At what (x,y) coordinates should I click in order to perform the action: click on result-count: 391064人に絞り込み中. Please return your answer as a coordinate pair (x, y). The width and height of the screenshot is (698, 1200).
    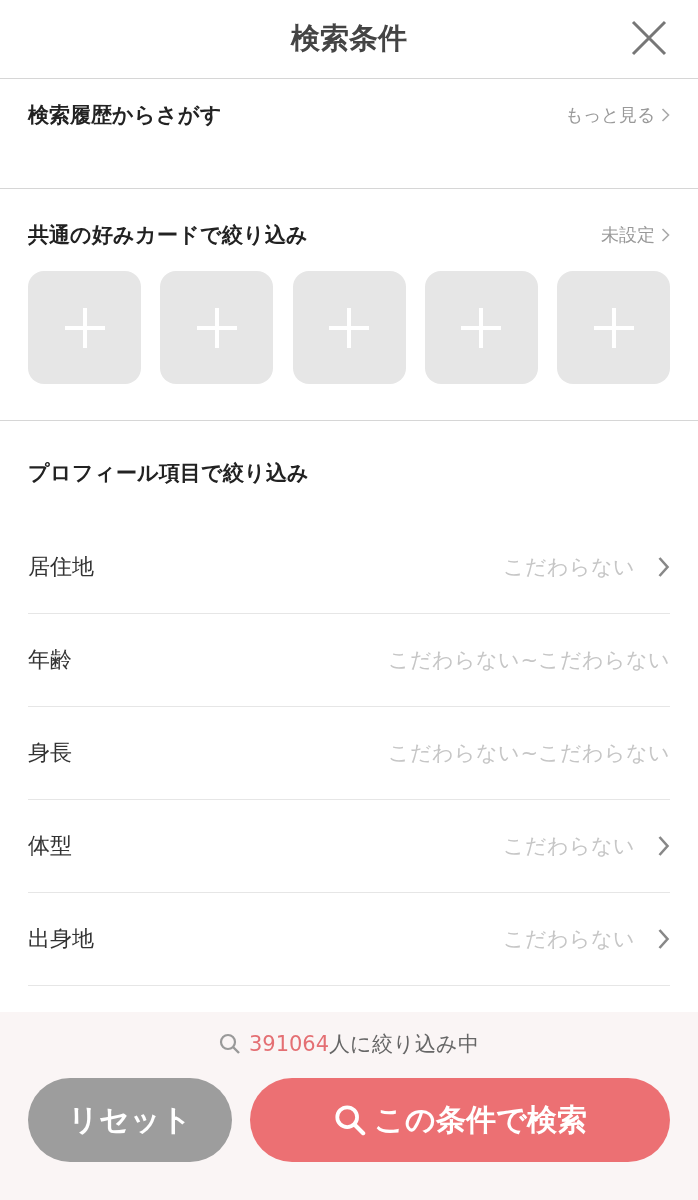
    Looking at the image, I should click on (364, 1044).